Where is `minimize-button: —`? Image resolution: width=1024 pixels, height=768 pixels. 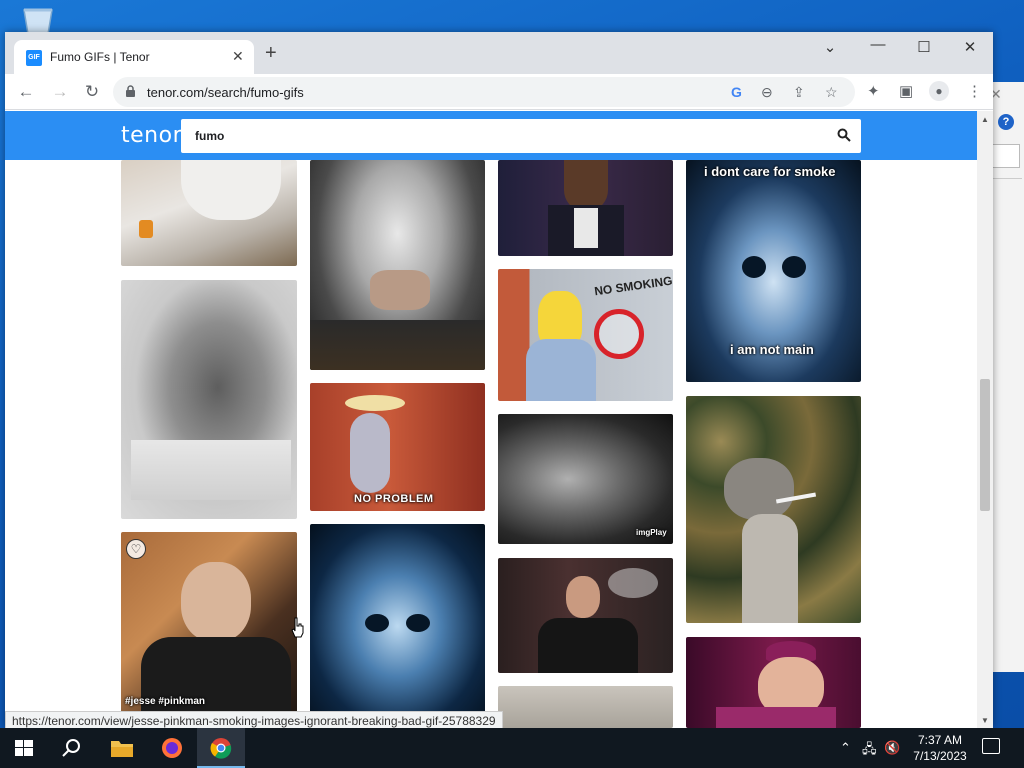
minimize-button: — is located at coordinates (878, 44).